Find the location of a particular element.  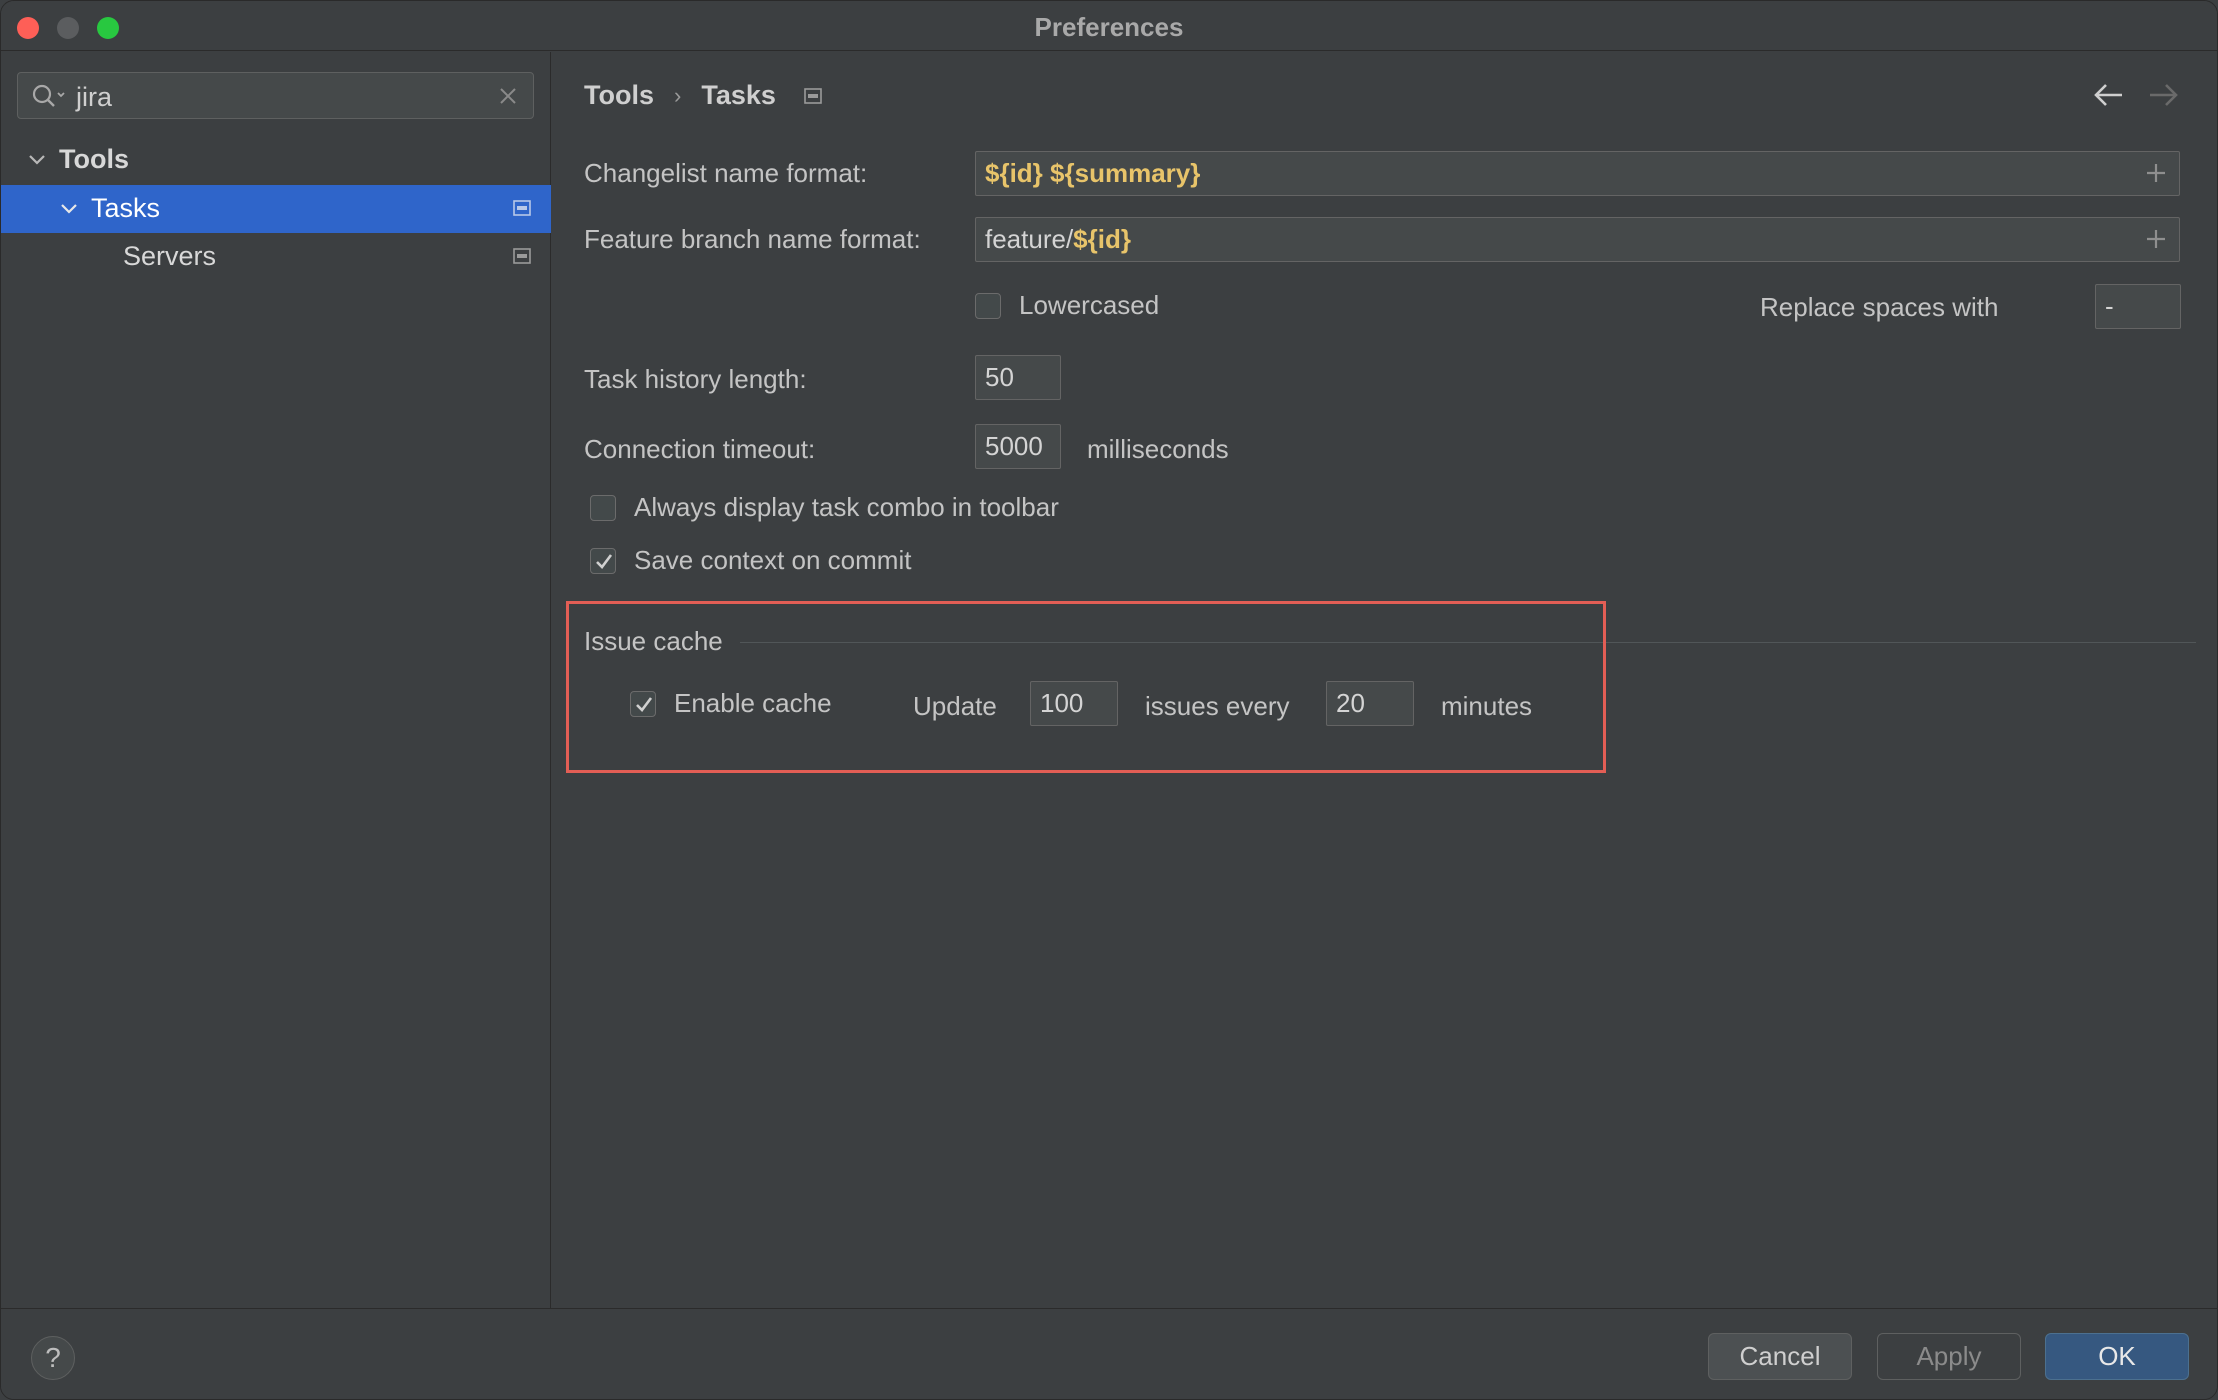

checkmark-icon is located at coordinates (604, 561).